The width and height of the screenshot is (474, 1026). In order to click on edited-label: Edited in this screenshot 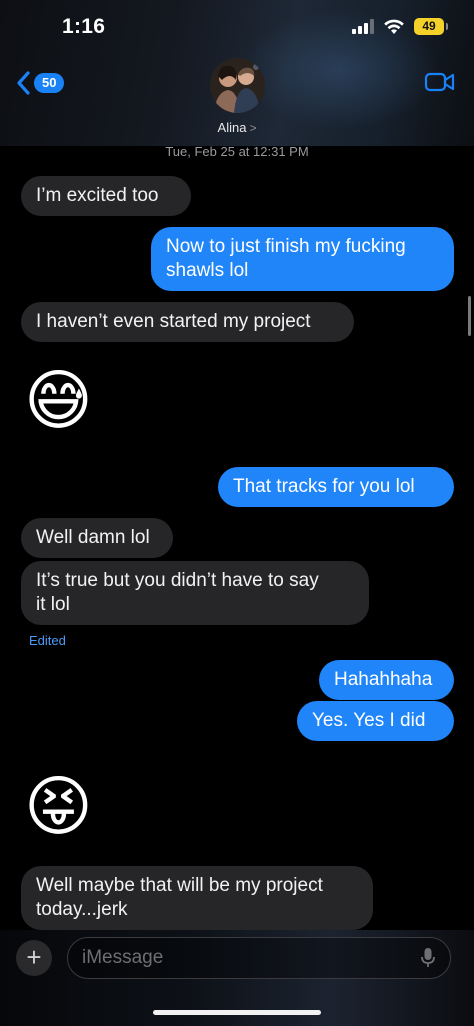, I will do `click(47, 640)`.